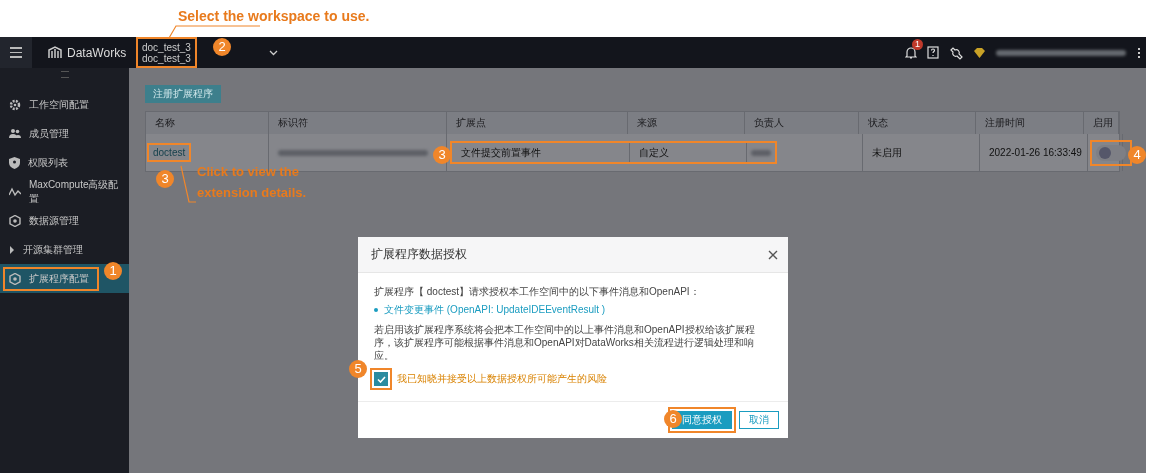  I want to click on sidebar-item: 数据源管理, so click(64, 220).